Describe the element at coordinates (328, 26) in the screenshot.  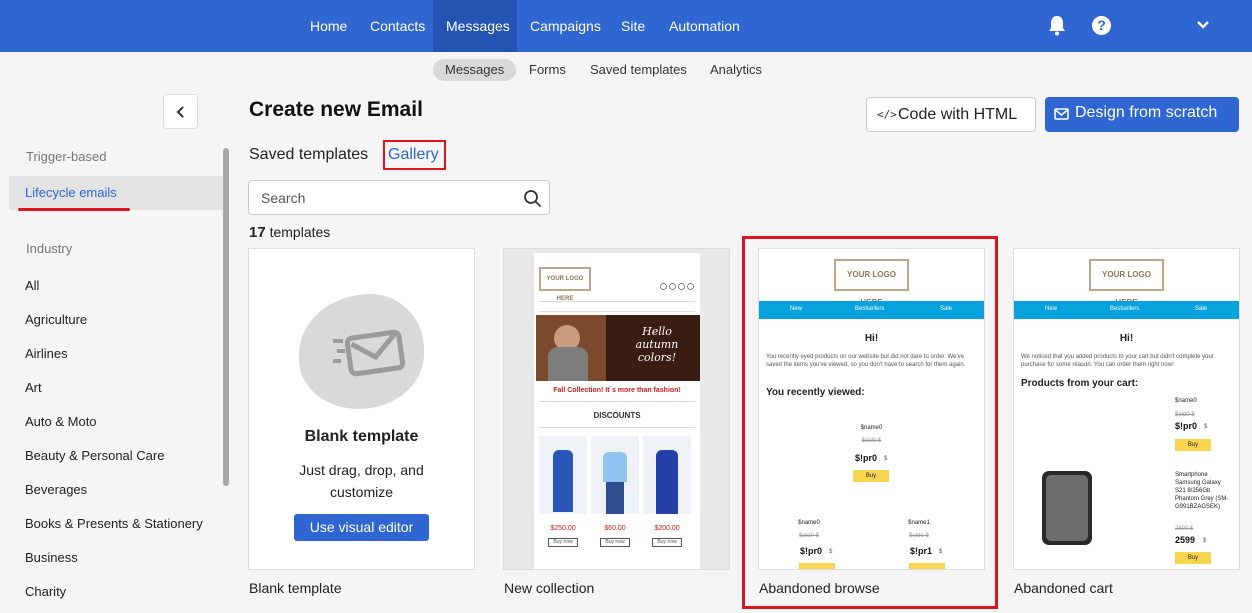
I see `nav-home: Home` at that location.